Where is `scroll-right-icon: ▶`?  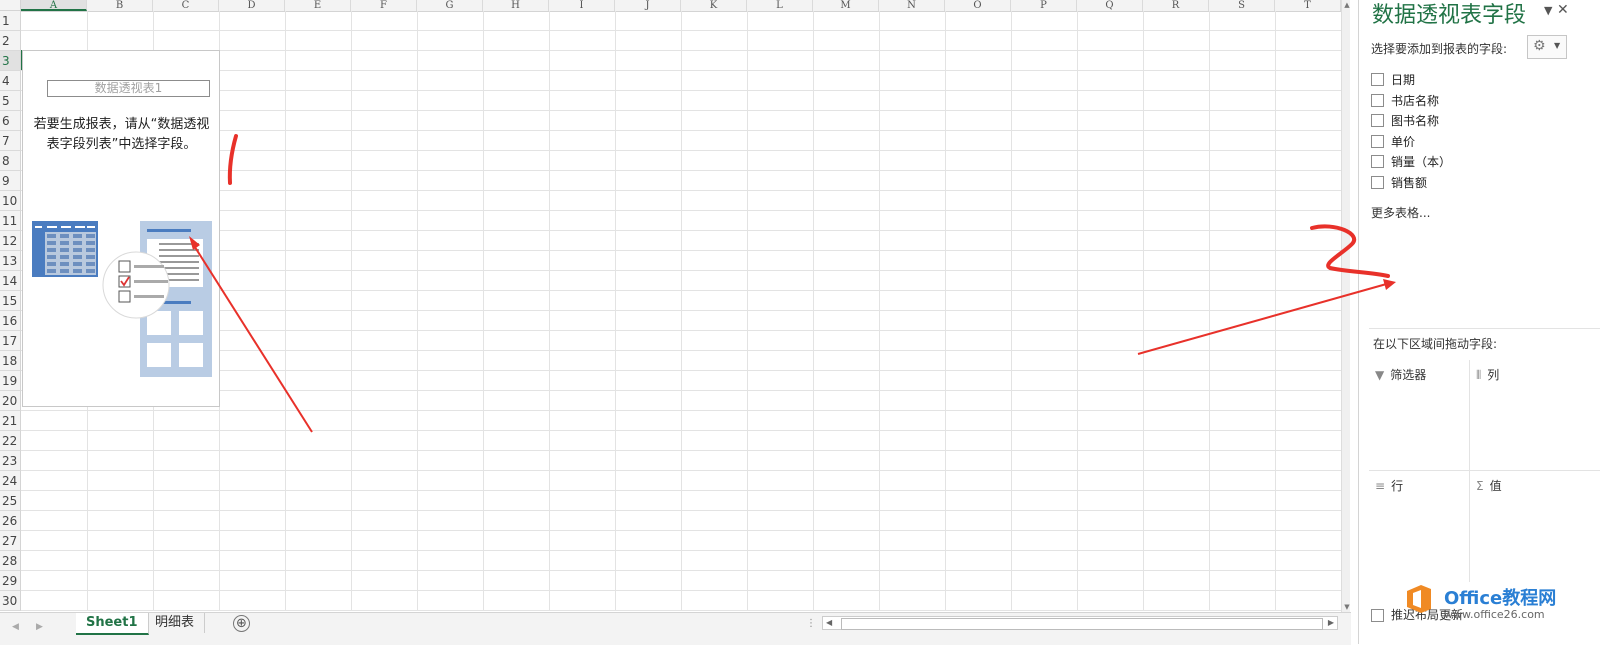
scroll-right-icon: ▶ is located at coordinates (1331, 623).